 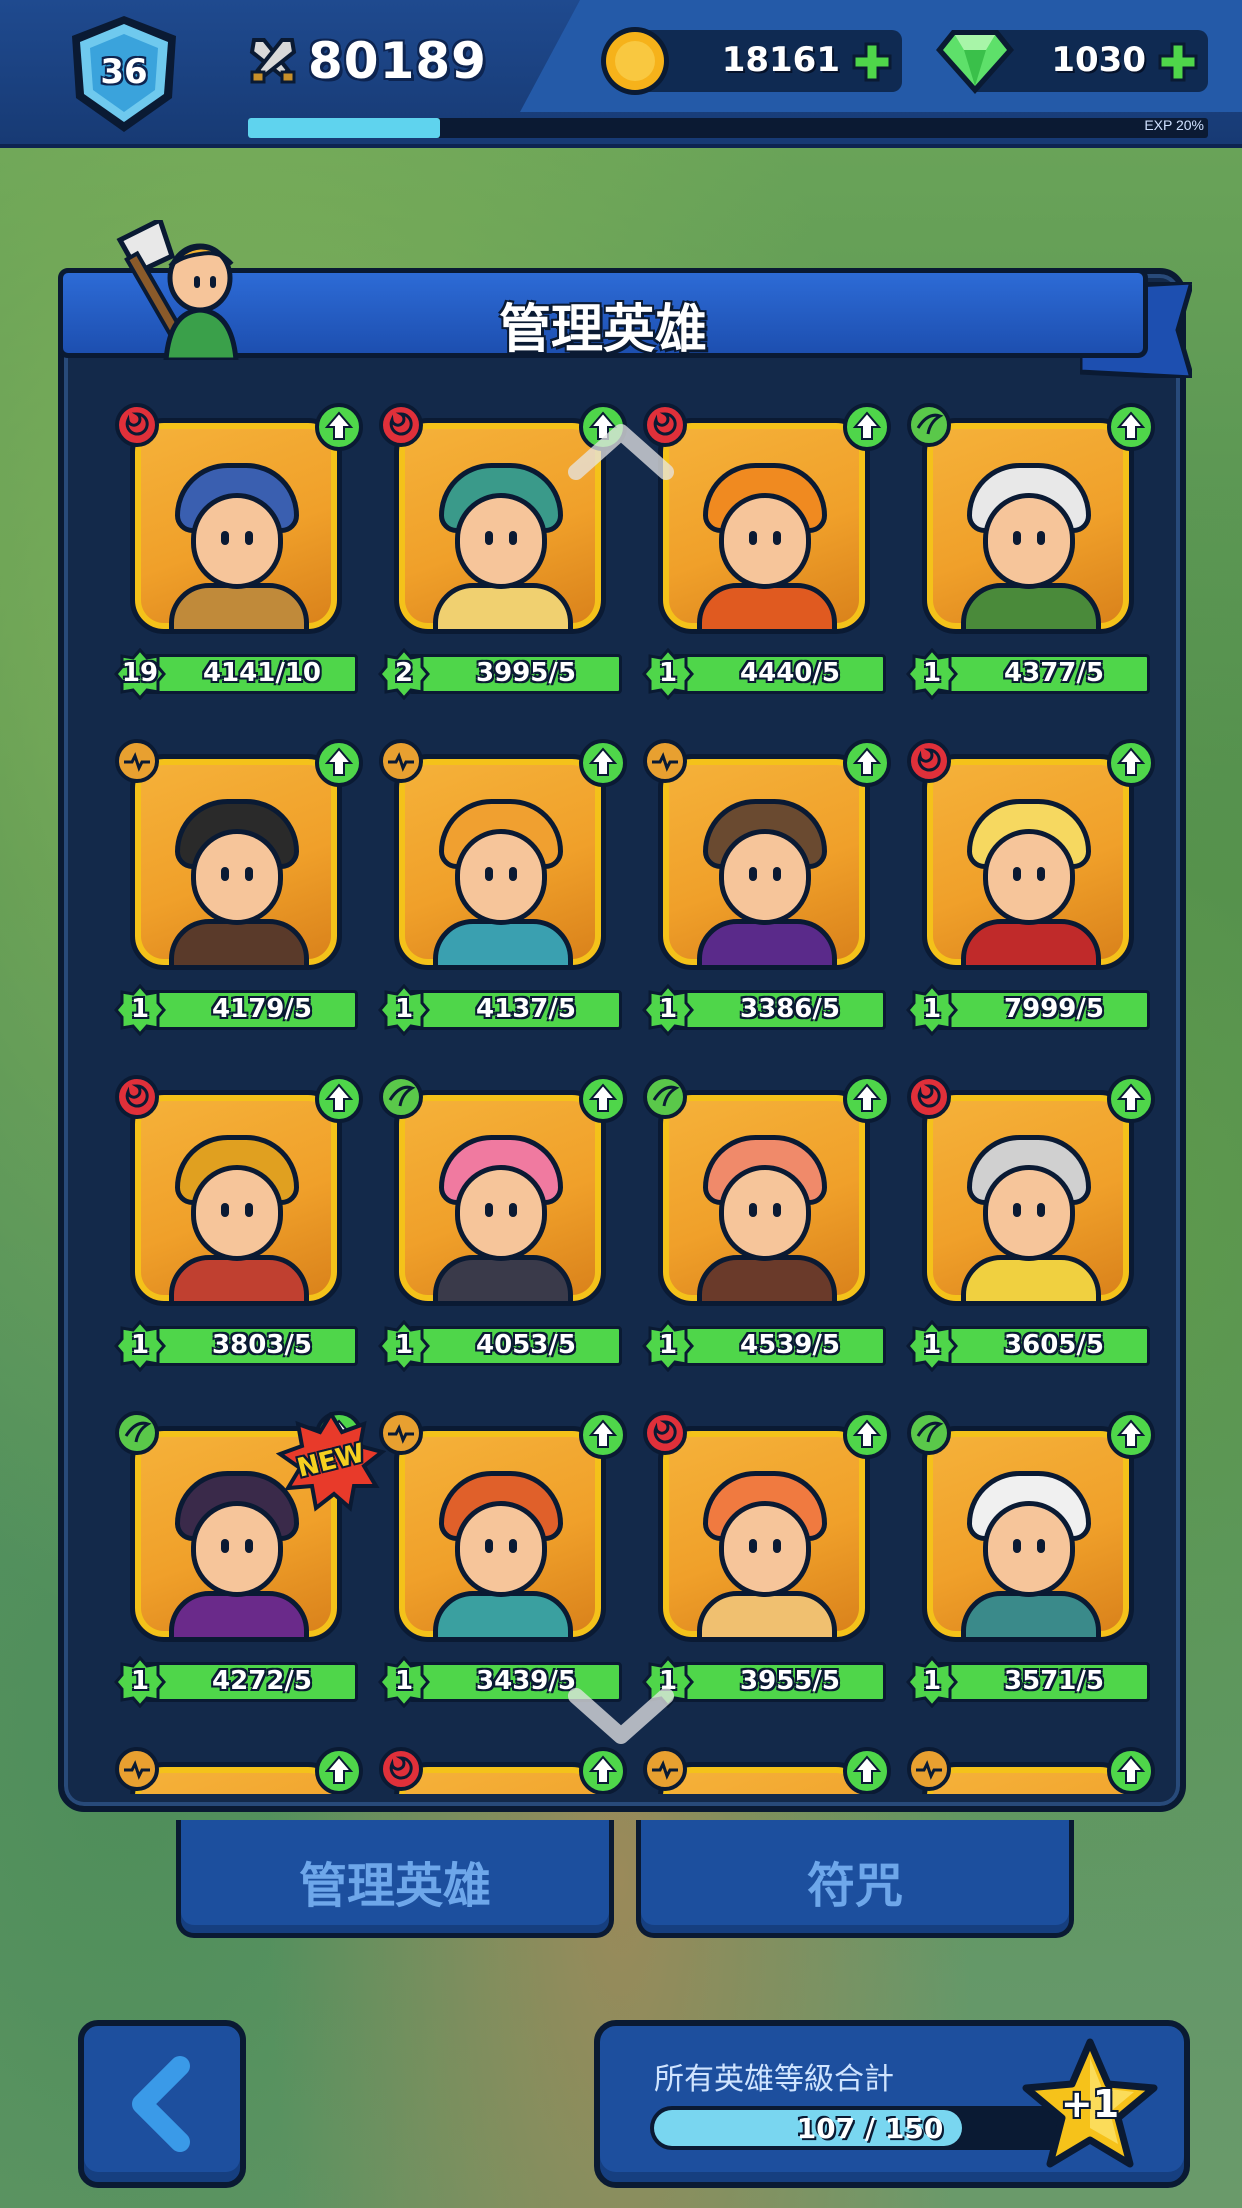 I want to click on add-gems-icon, so click(x=1178, y=62).